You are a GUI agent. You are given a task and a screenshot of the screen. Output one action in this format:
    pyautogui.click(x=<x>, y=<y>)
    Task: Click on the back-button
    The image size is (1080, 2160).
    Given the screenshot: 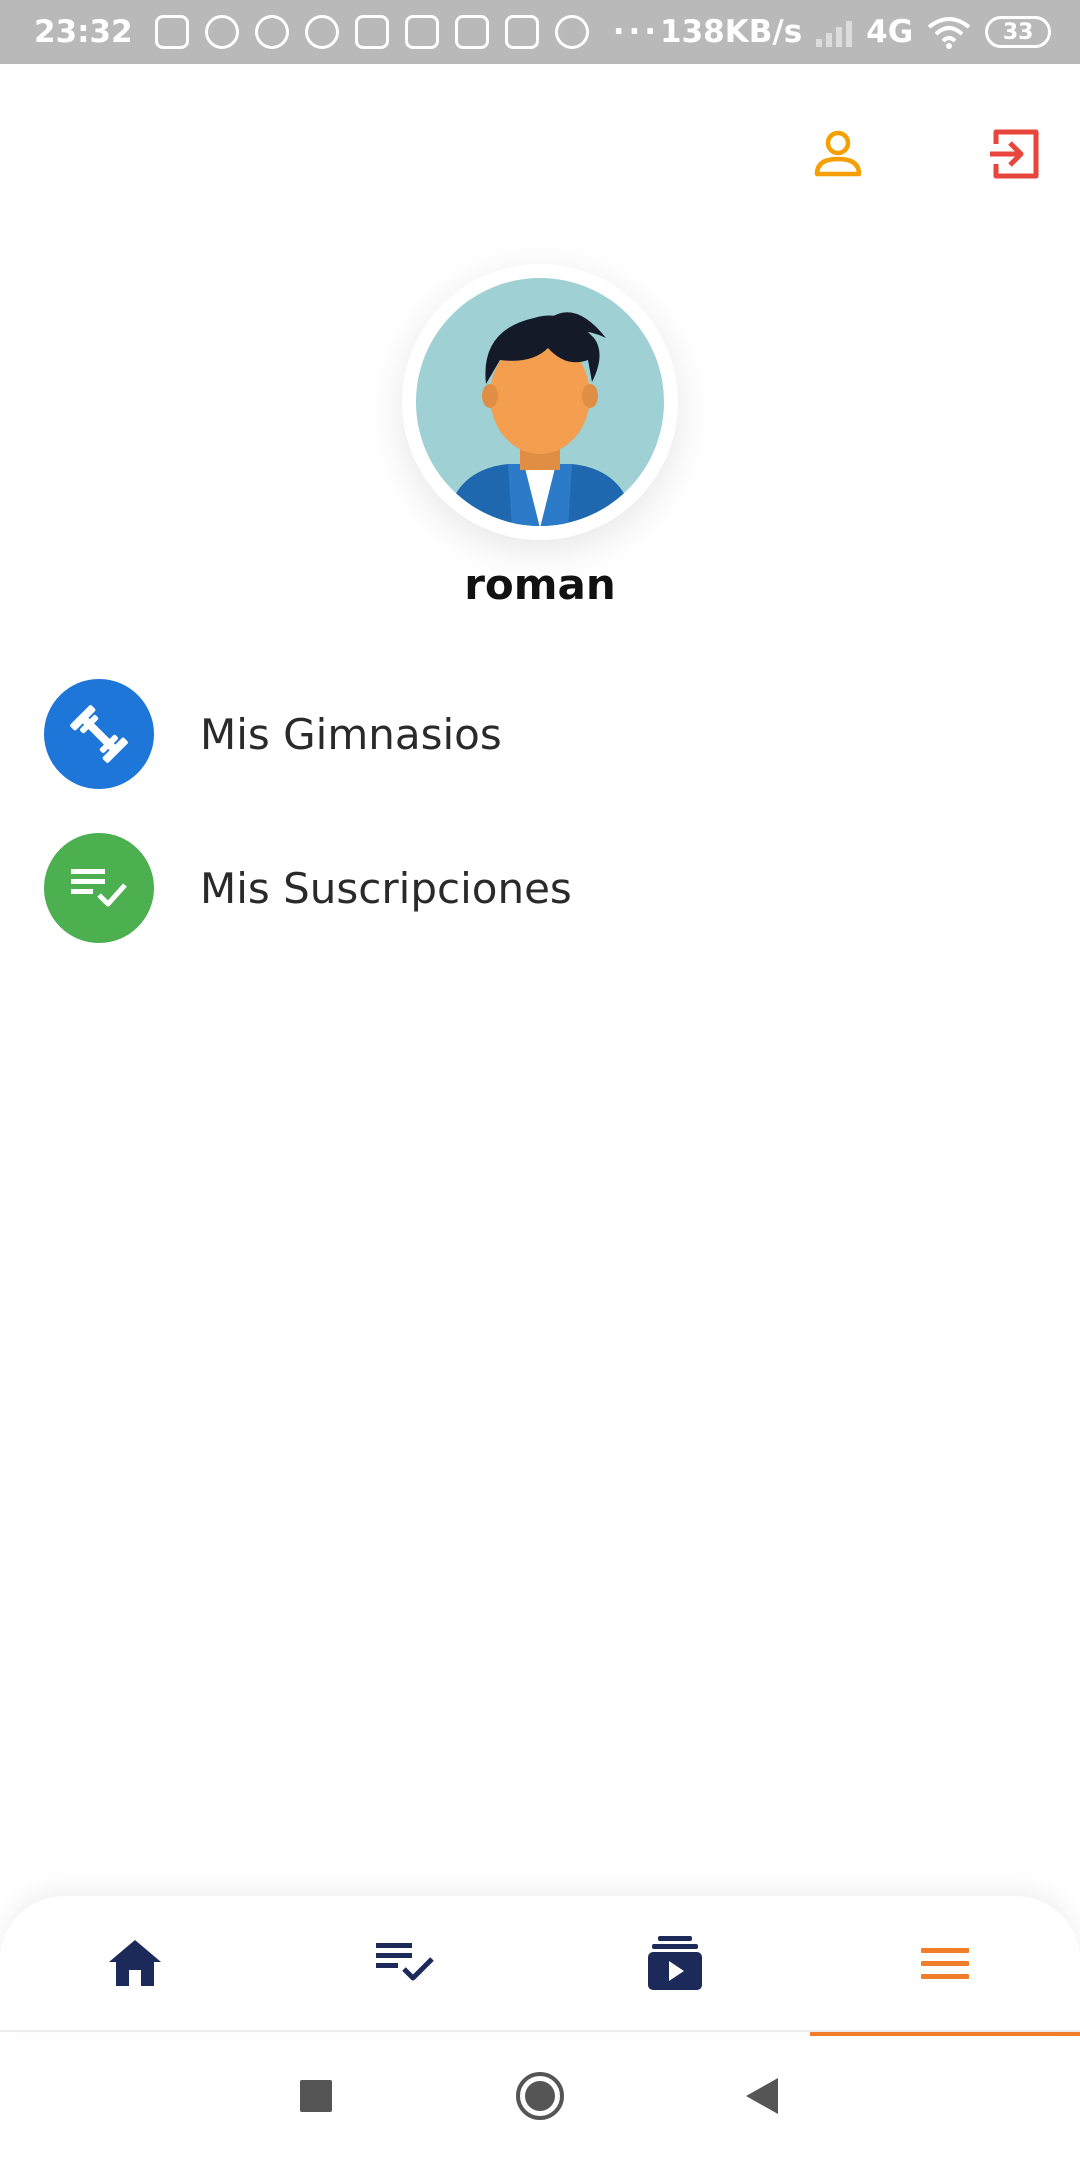 What is the action you would take?
    pyautogui.click(x=762, y=2096)
    